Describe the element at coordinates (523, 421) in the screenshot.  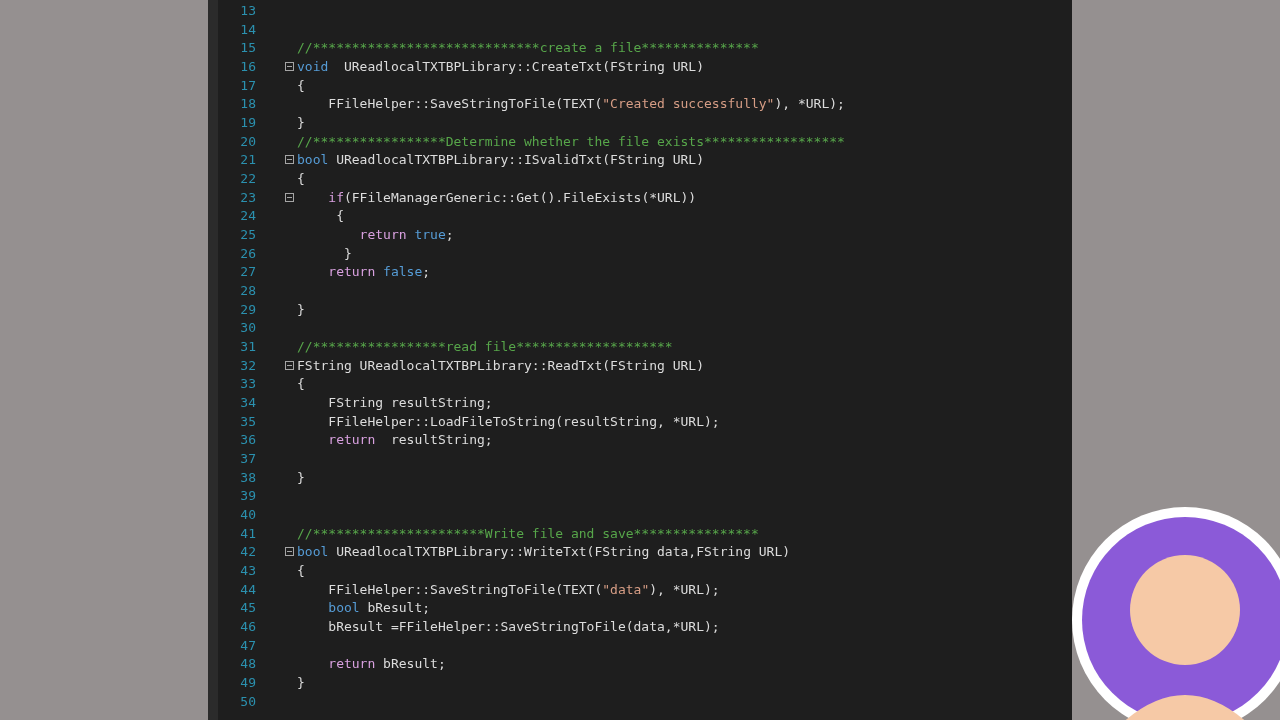
I see `code-line: FFileHelper::LoadFileToString(resultString, *URL);` at that location.